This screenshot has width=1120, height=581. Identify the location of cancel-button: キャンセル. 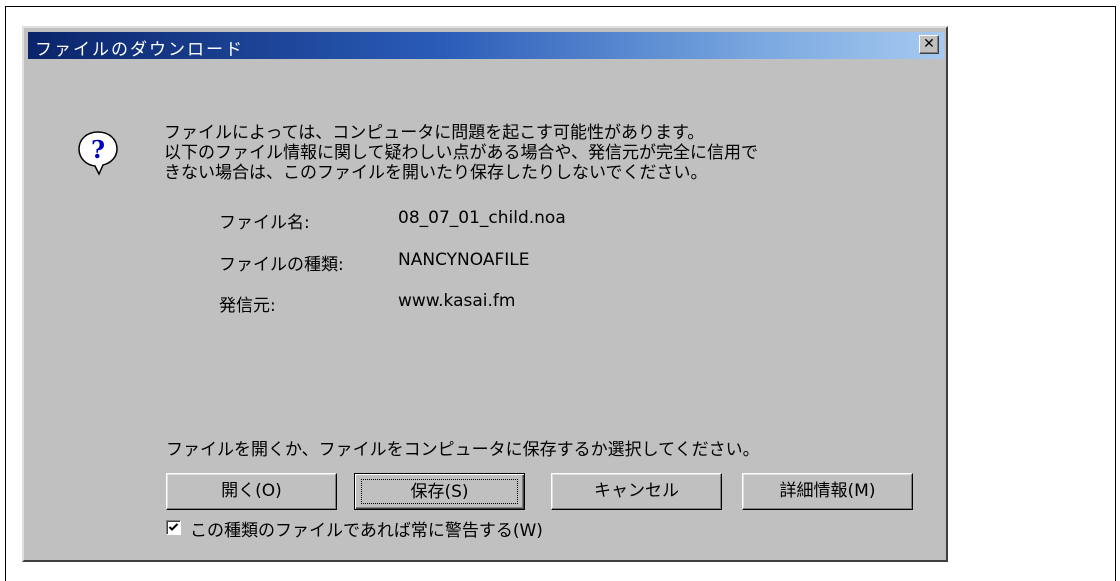
(636, 491).